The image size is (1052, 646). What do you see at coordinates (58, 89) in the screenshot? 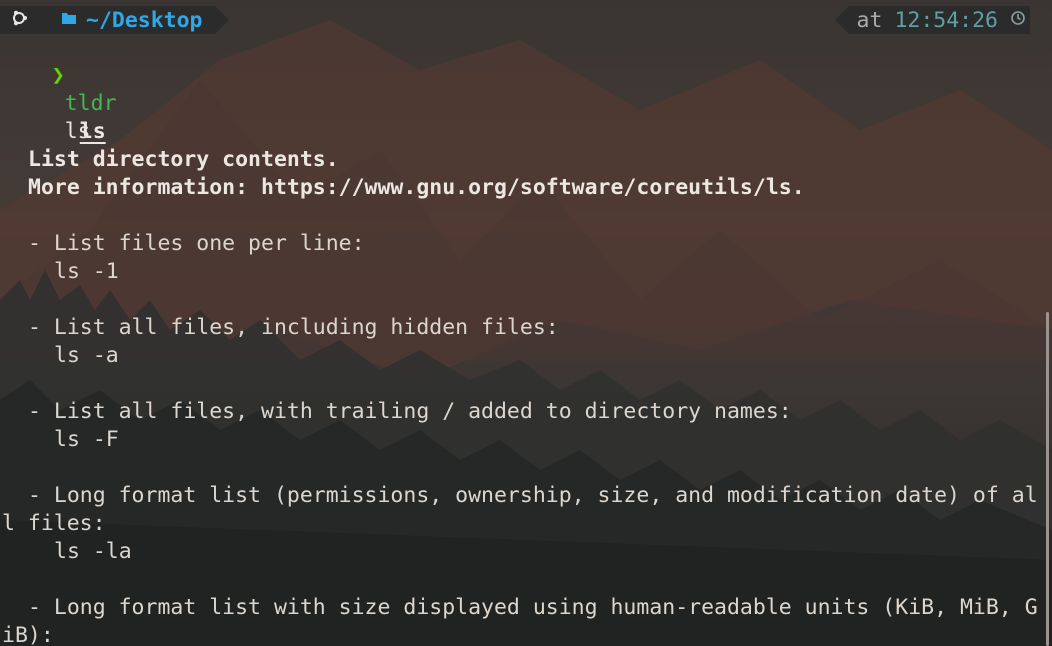
I see `command-line: ❯ tldr ls` at bounding box center [58, 89].